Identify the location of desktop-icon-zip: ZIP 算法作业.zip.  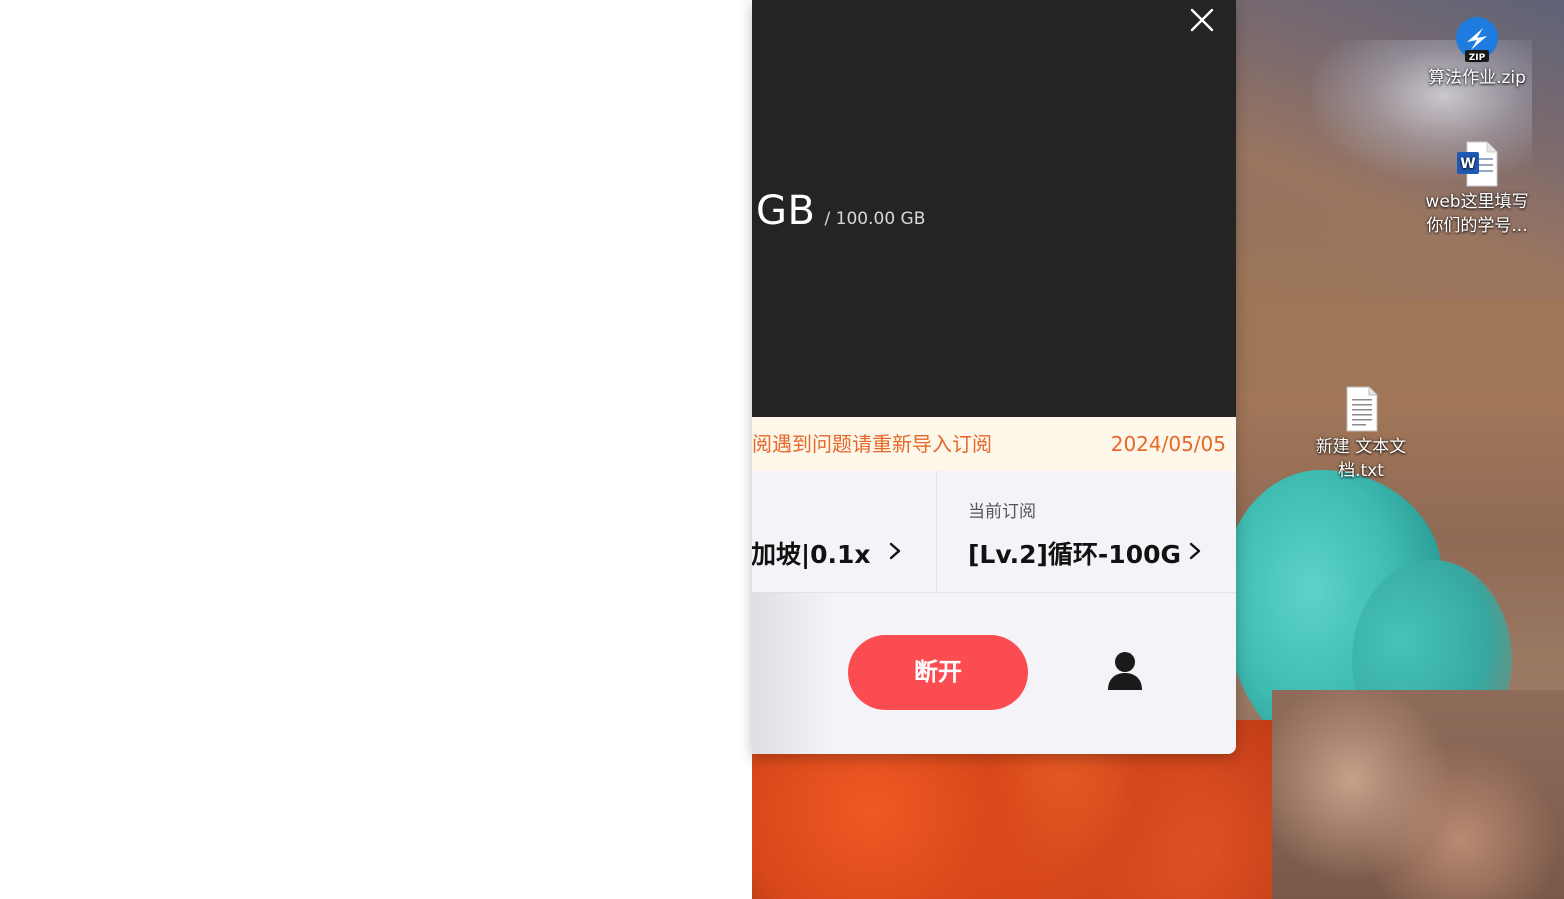
(1477, 53).